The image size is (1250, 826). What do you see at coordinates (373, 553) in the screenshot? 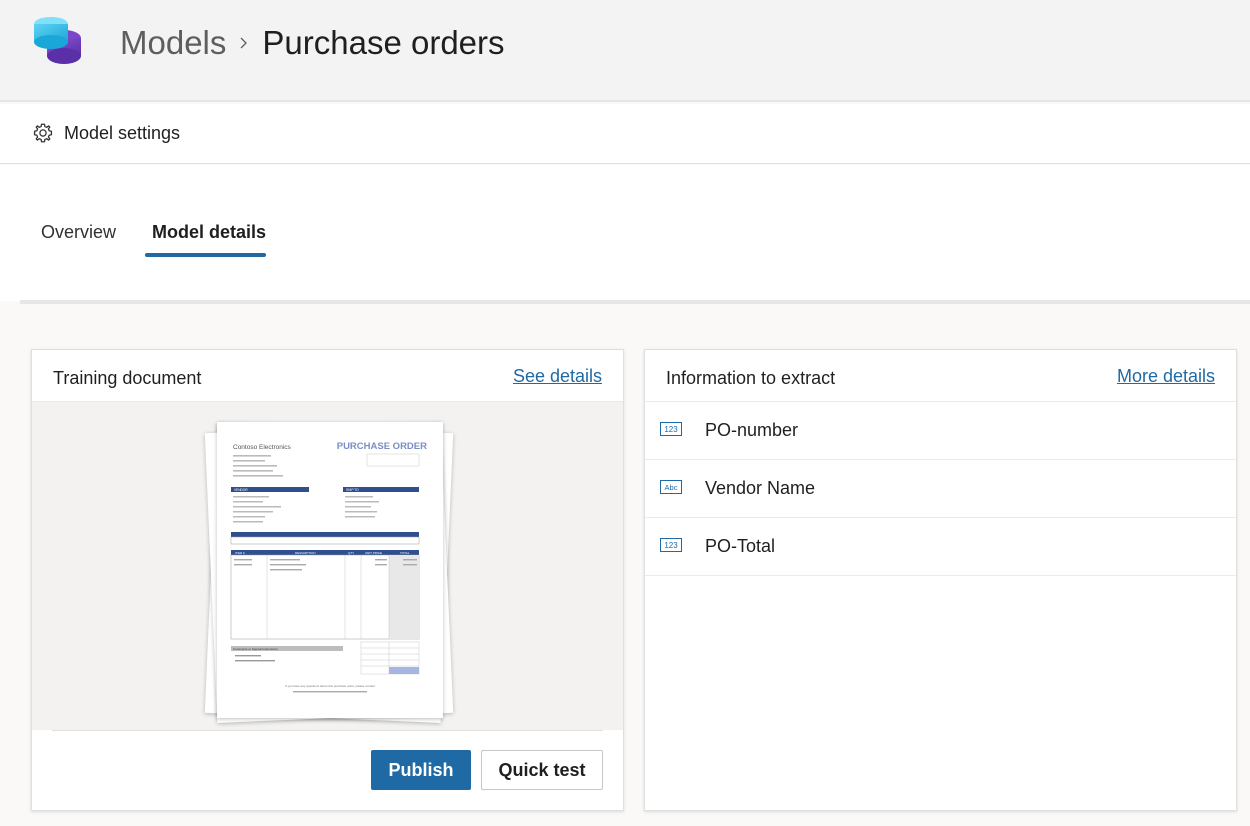
I see `doc-col-unit-price: UNIT PRICE` at bounding box center [373, 553].